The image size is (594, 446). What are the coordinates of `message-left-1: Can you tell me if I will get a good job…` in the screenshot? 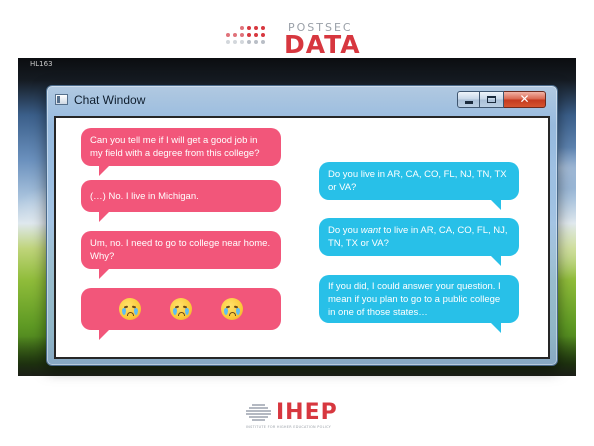 It's located at (181, 152).